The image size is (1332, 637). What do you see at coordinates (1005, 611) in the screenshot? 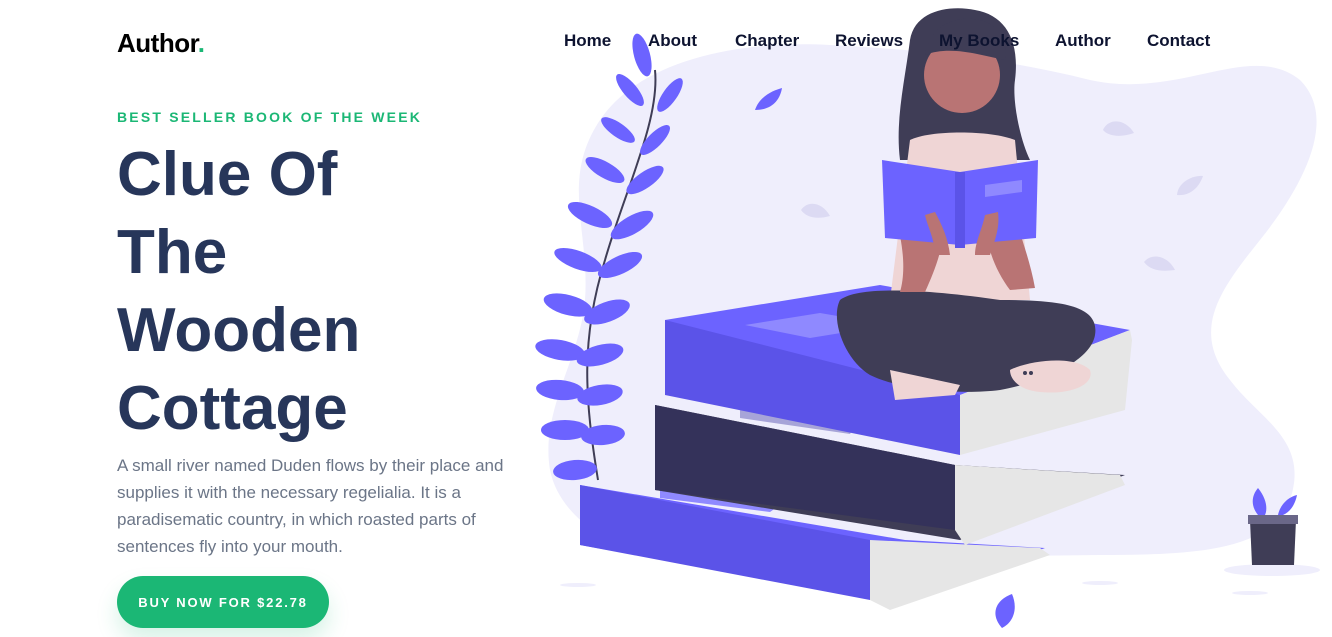
I see `leaf-icon` at bounding box center [1005, 611].